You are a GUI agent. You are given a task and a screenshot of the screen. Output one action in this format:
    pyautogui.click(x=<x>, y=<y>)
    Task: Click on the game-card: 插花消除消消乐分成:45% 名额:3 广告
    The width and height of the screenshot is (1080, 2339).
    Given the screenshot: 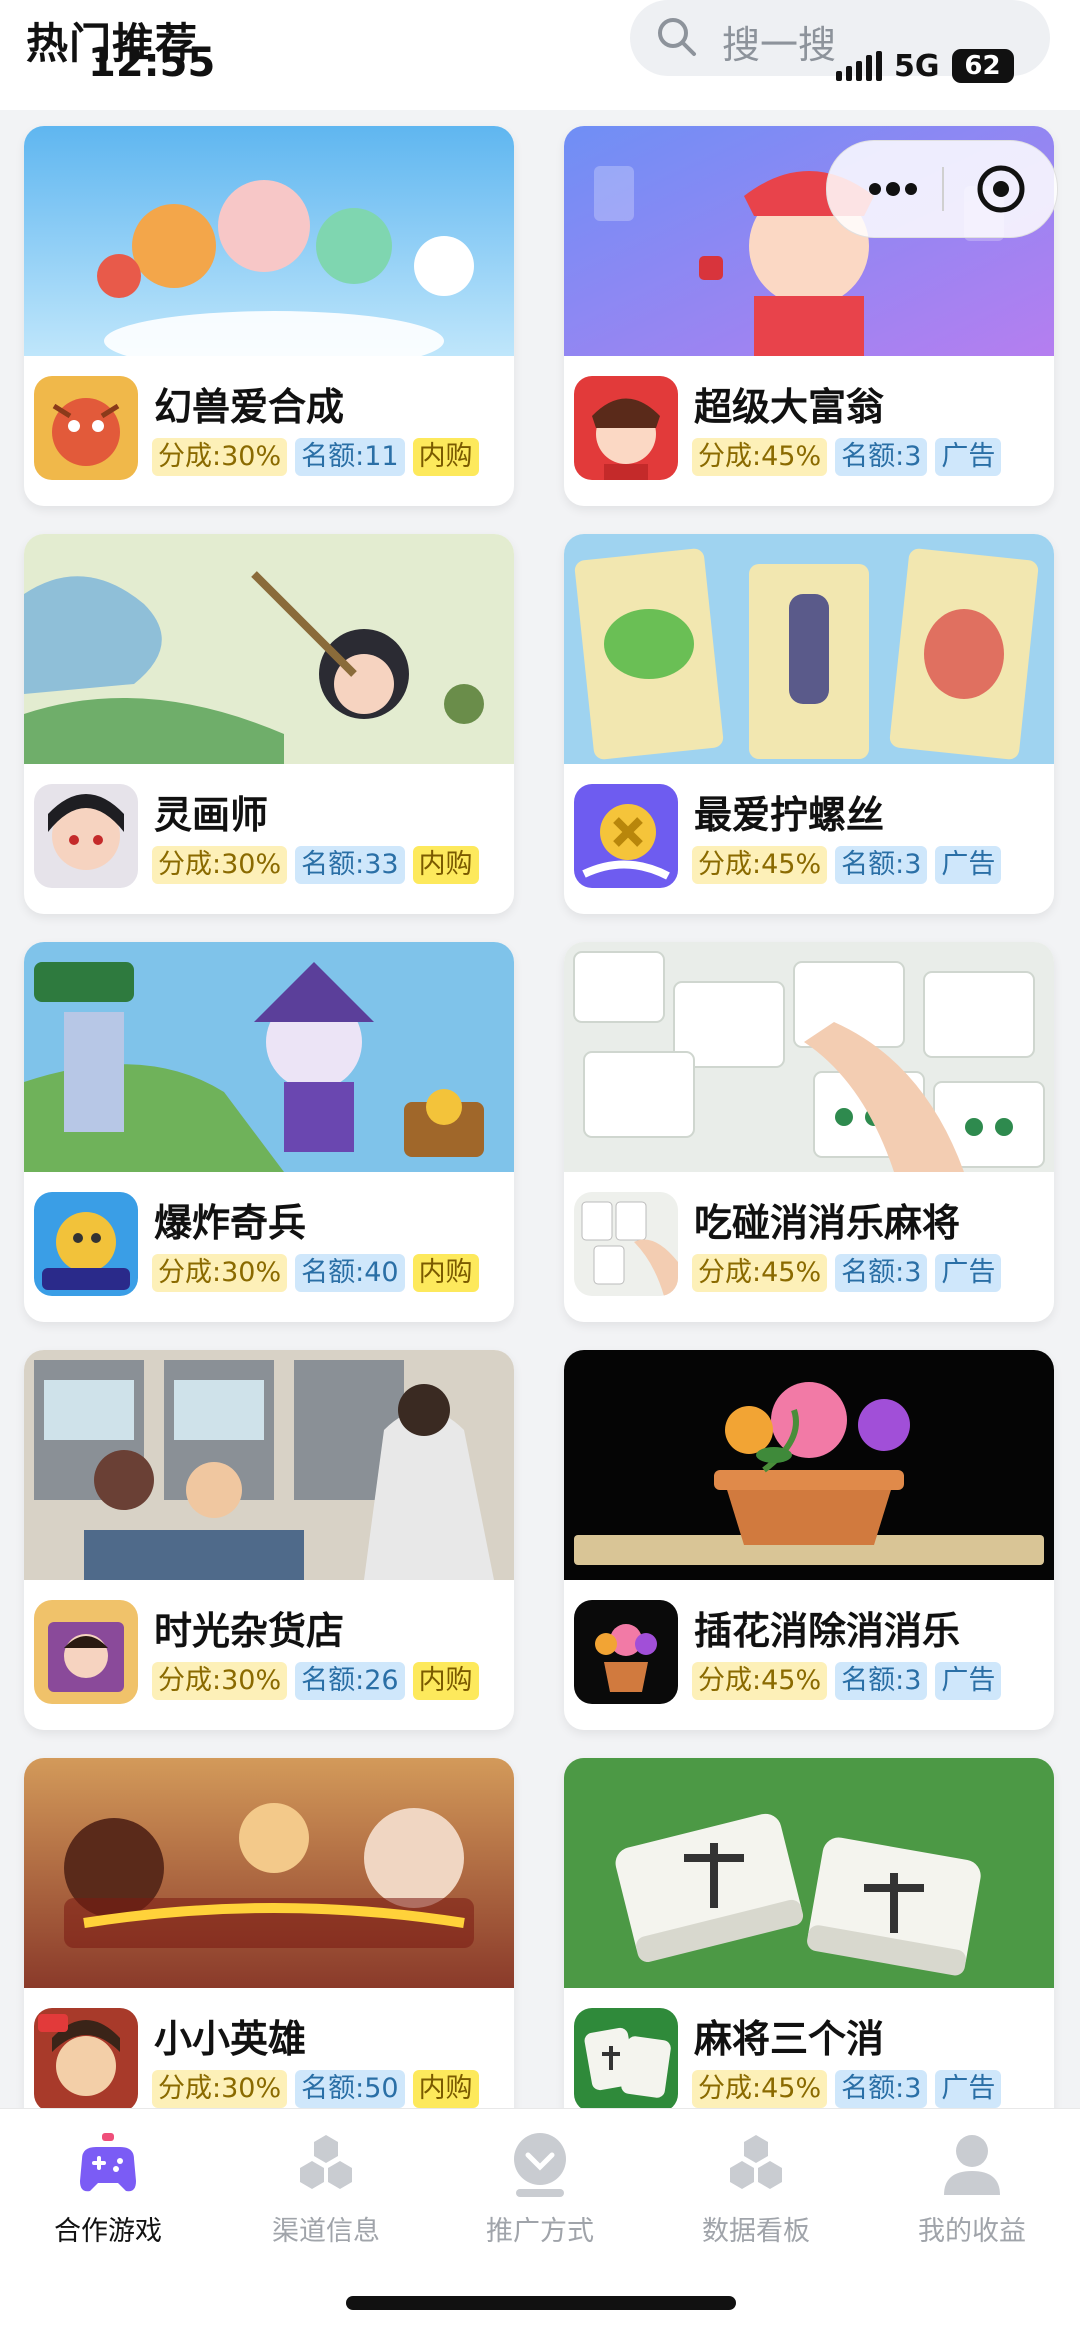 What is the action you would take?
    pyautogui.click(x=809, y=1540)
    